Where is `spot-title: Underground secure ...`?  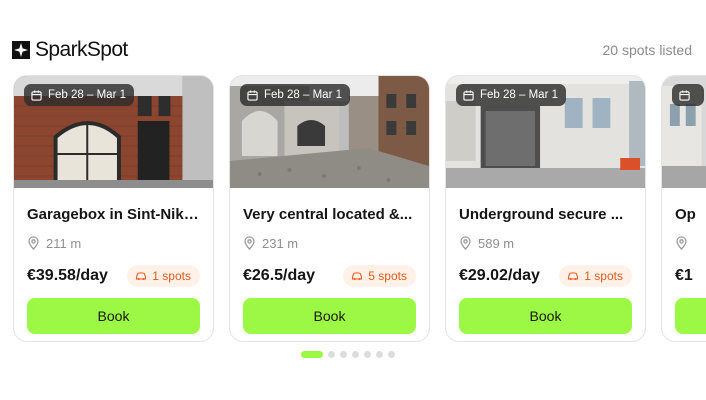 spot-title: Underground secure ... is located at coordinates (545, 214).